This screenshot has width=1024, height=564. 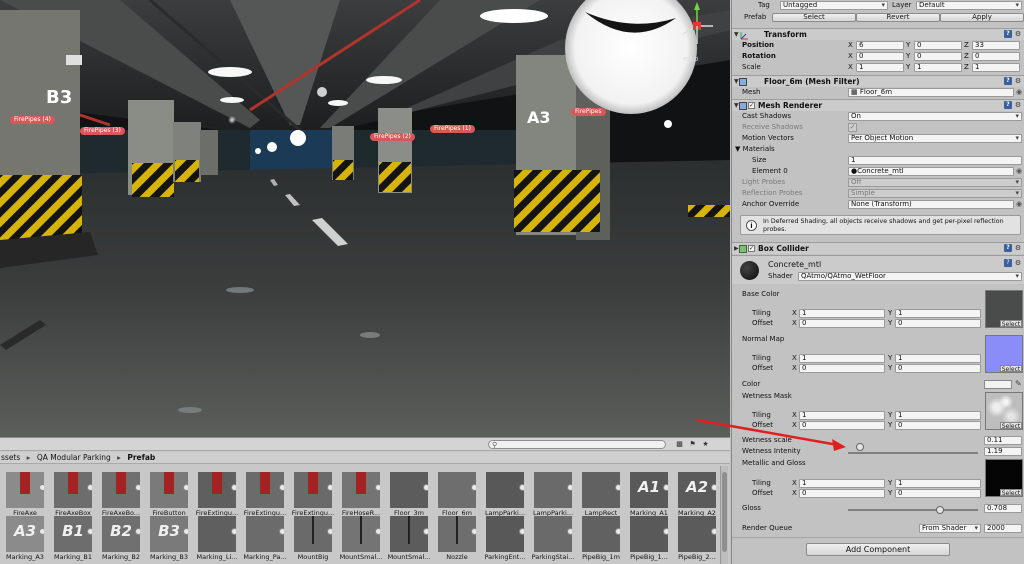 What do you see at coordinates (73, 538) in the screenshot?
I see `asset-item: B1 Marking_B1` at bounding box center [73, 538].